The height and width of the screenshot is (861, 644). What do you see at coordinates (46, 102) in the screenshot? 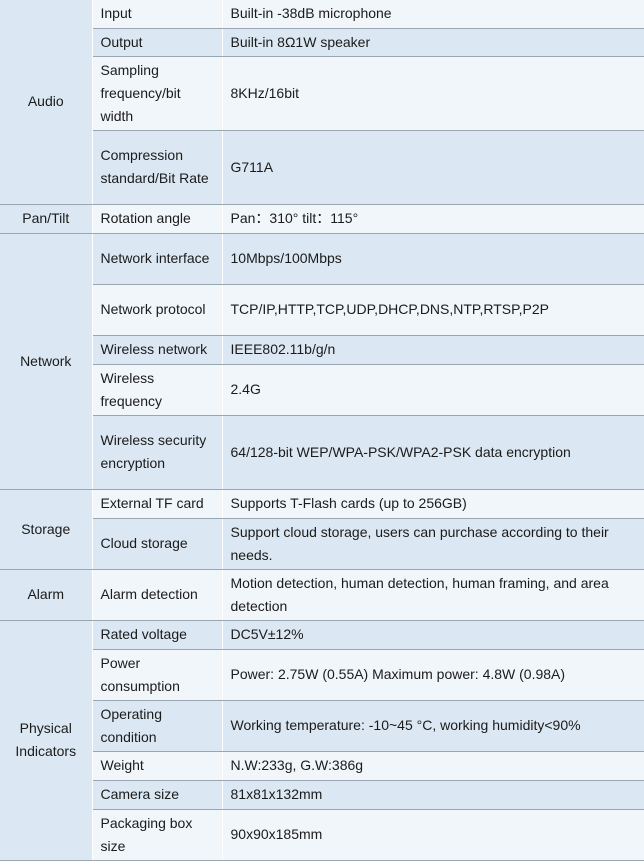
I see `category-cell: Audio` at bounding box center [46, 102].